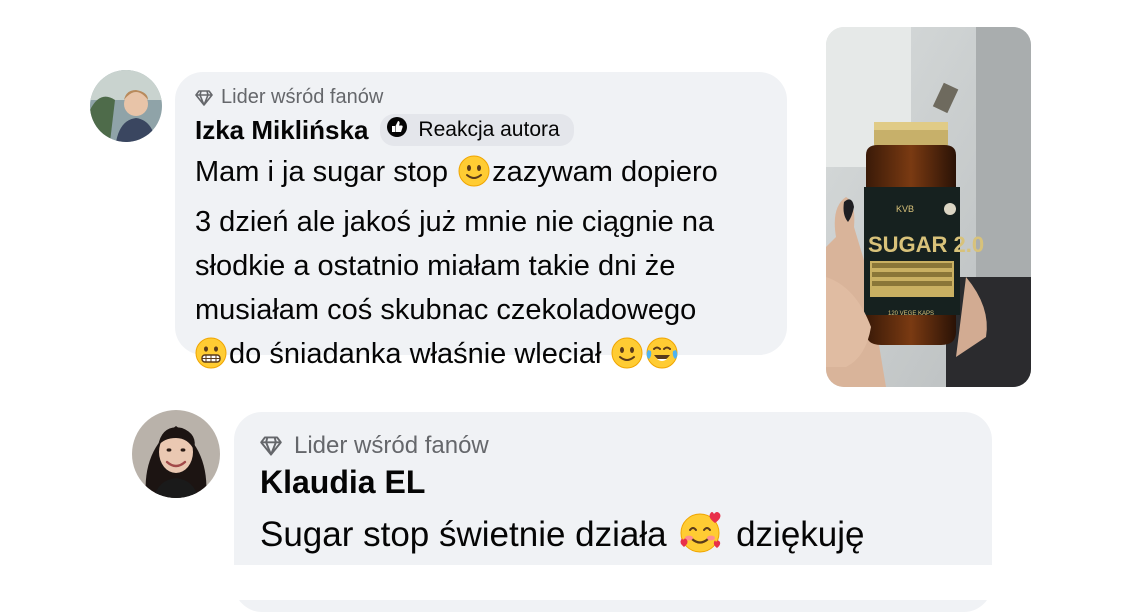 The width and height of the screenshot is (1130, 612). Describe the element at coordinates (911, 314) in the screenshot. I see `label-caps: 120 VEGE KAPS` at that location.